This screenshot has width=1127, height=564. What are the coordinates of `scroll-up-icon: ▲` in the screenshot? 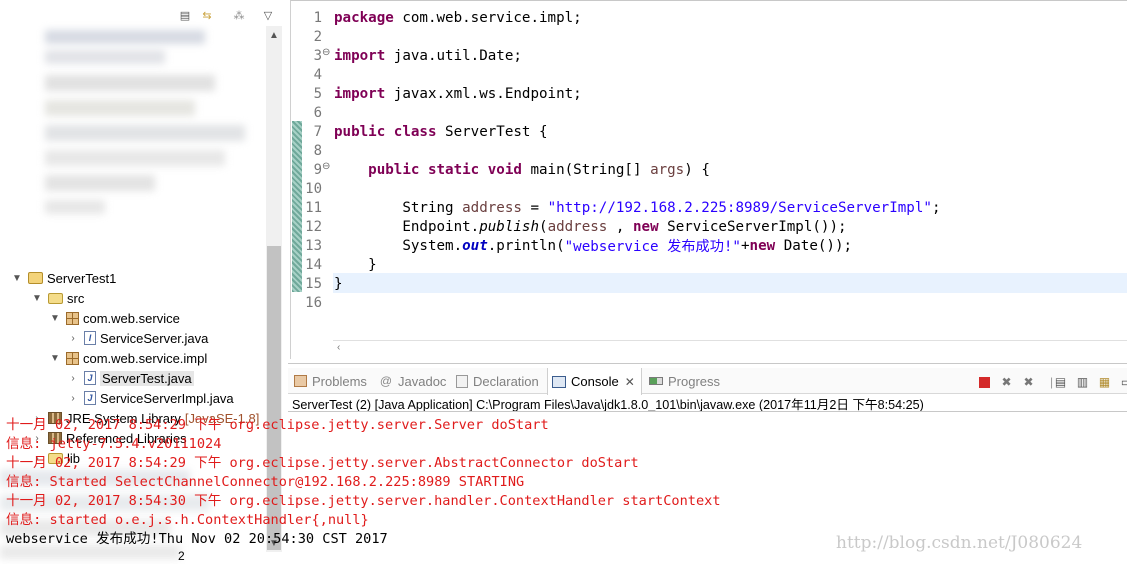 It's located at (274, 36).